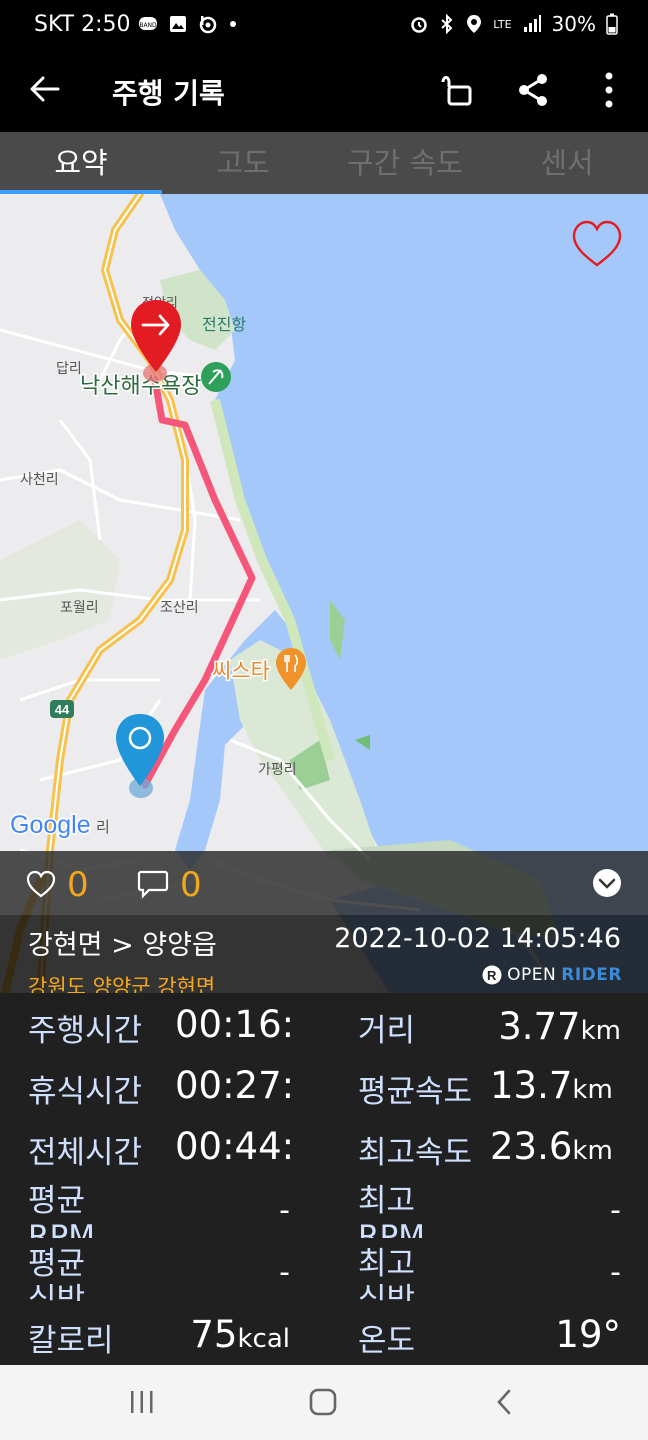 The image size is (648, 1440). Describe the element at coordinates (533, 90) in the screenshot. I see `share-icon` at that location.